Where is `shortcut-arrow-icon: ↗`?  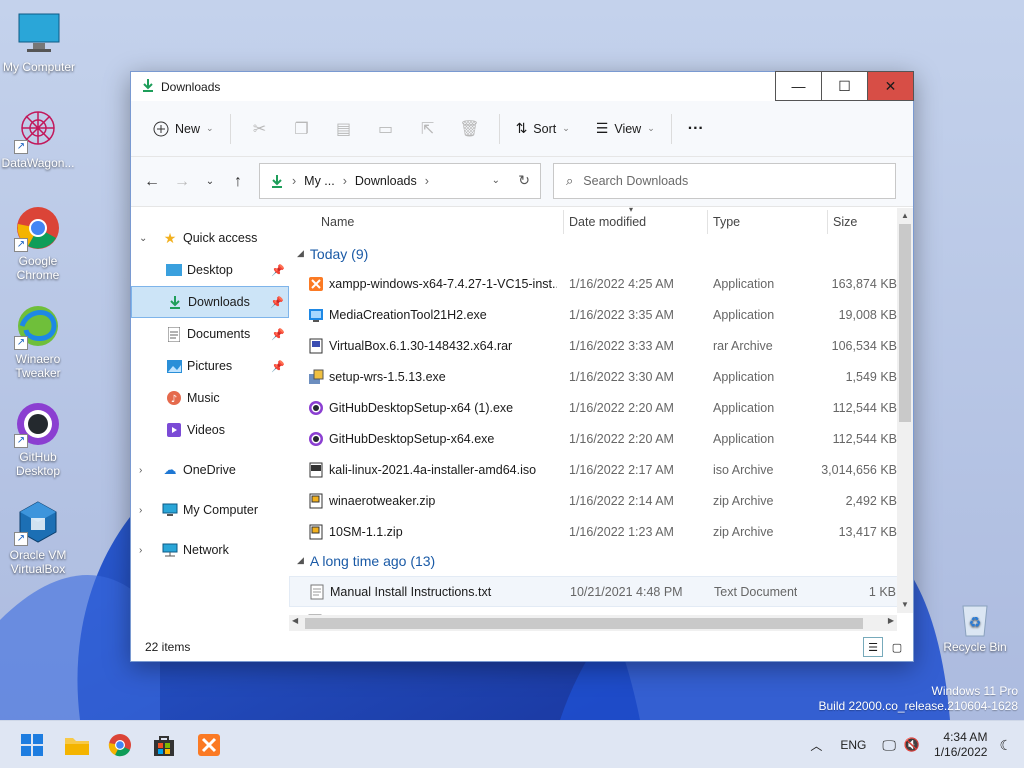 shortcut-arrow-icon: ↗ is located at coordinates (21, 441).